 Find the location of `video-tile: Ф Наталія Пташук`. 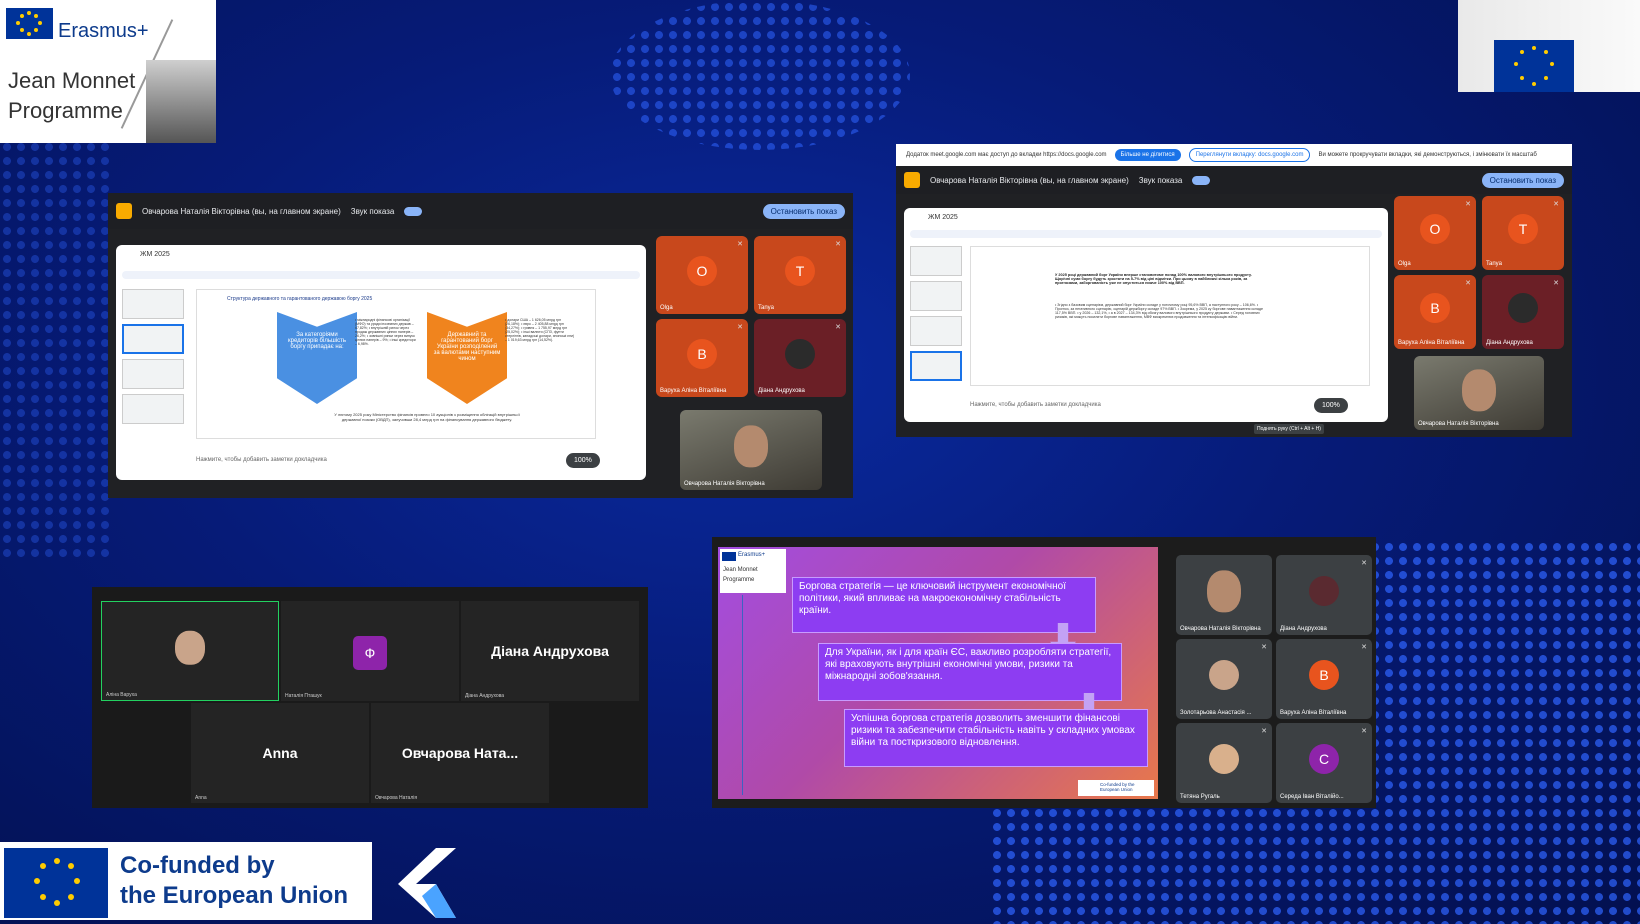

video-tile: Ф Наталія Пташук is located at coordinates (370, 651).